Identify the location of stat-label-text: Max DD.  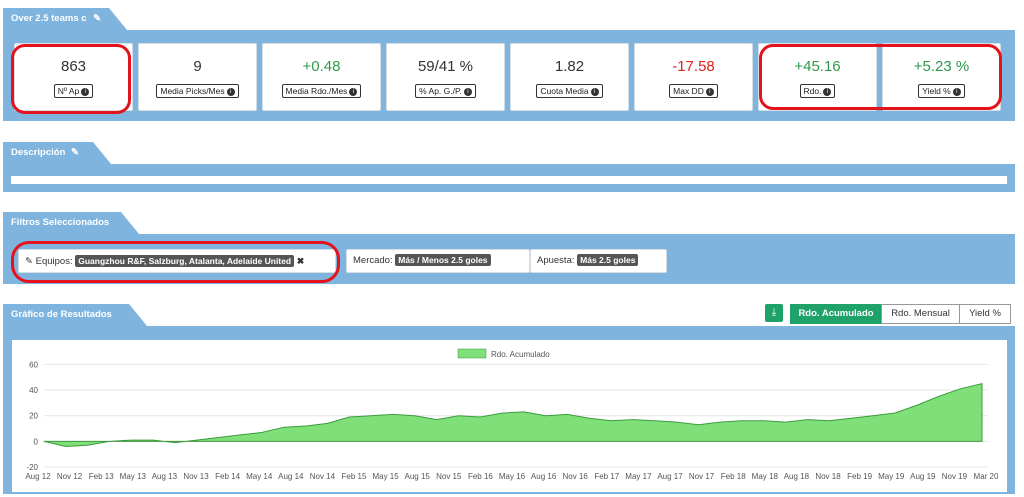
(688, 91).